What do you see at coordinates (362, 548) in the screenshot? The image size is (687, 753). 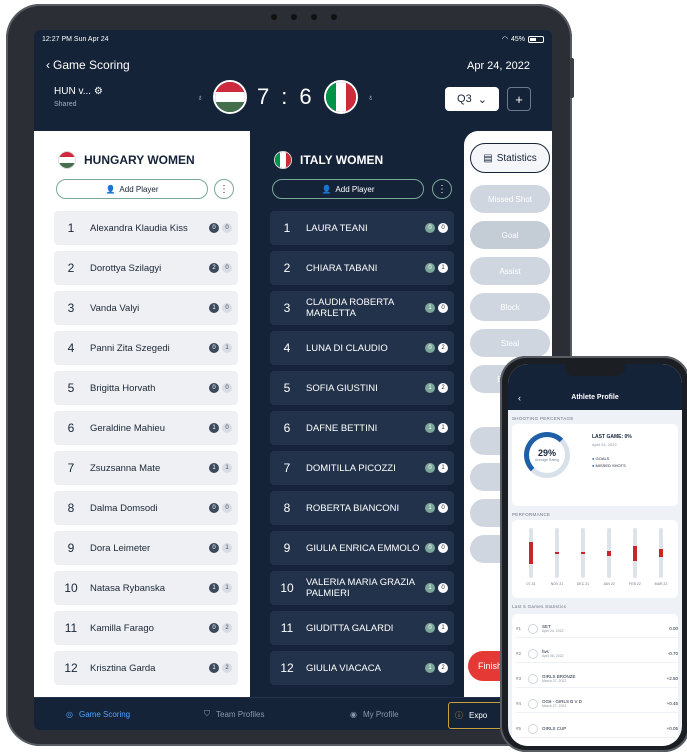 I see `player-row: 9 GIULIA ENRICA EMMOLO 00` at bounding box center [362, 548].